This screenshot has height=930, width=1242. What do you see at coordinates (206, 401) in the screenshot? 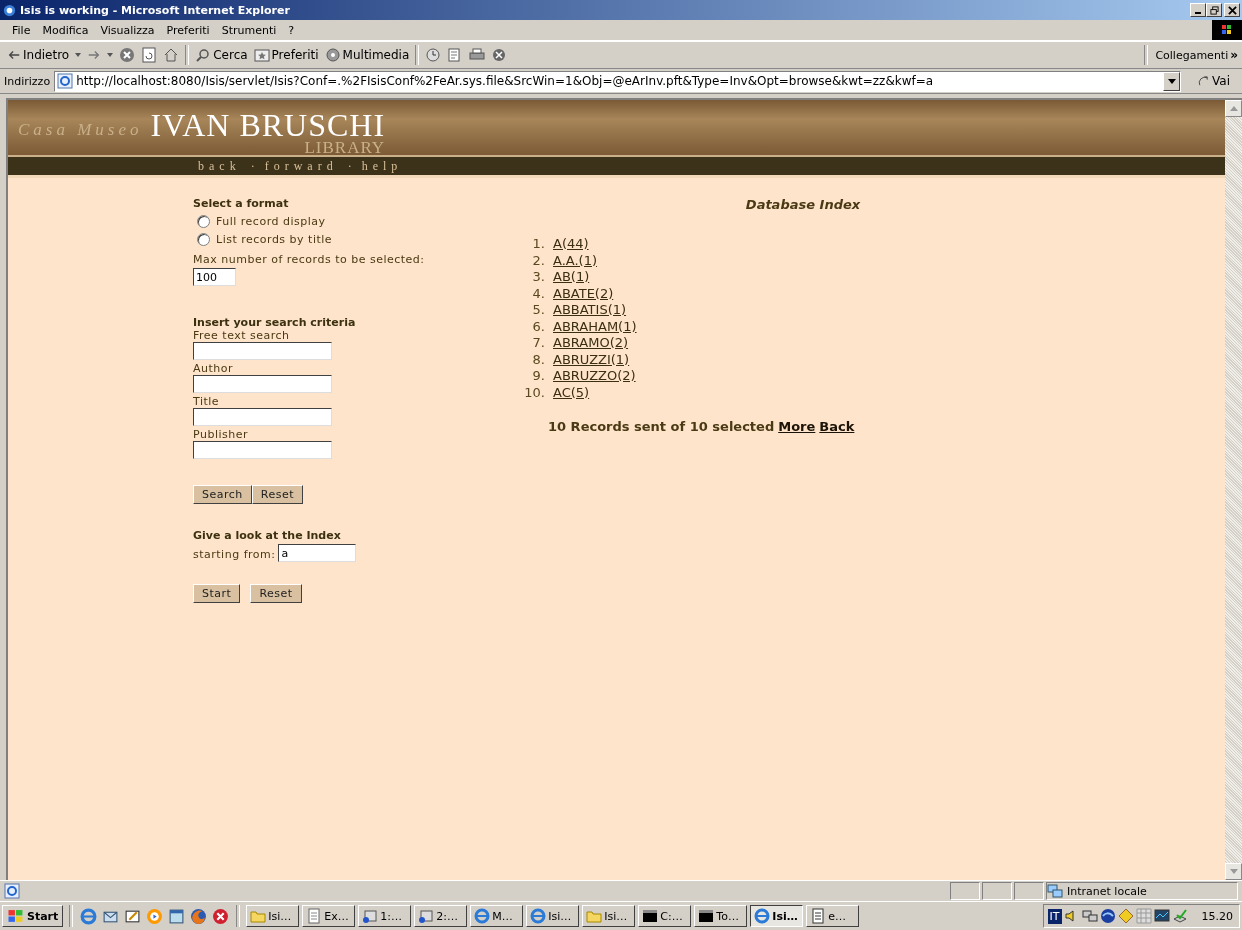
I see `field-label: Title` at bounding box center [206, 401].